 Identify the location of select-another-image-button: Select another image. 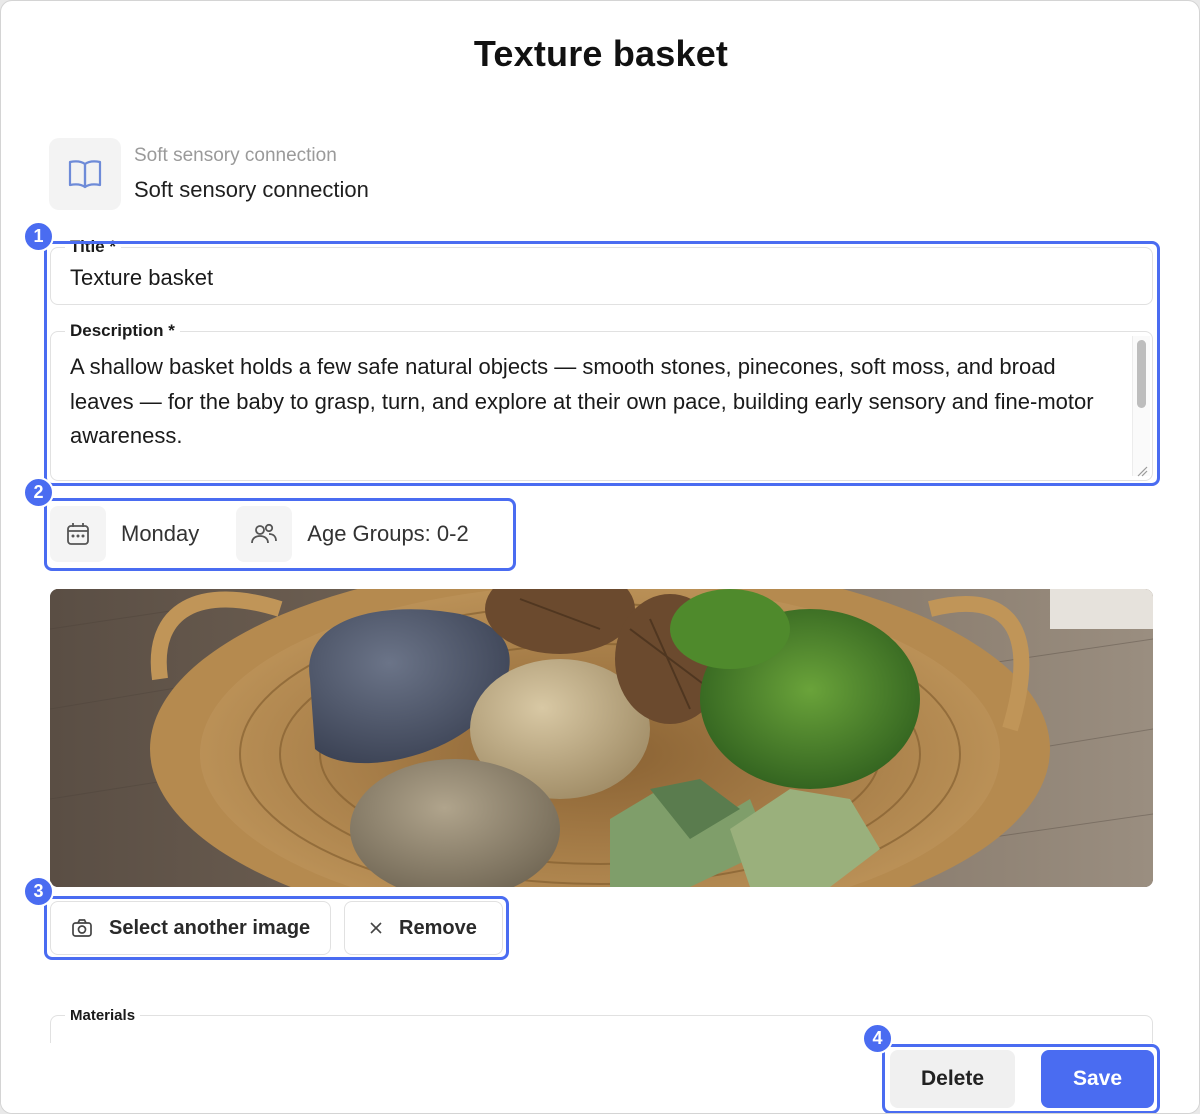
(190, 928).